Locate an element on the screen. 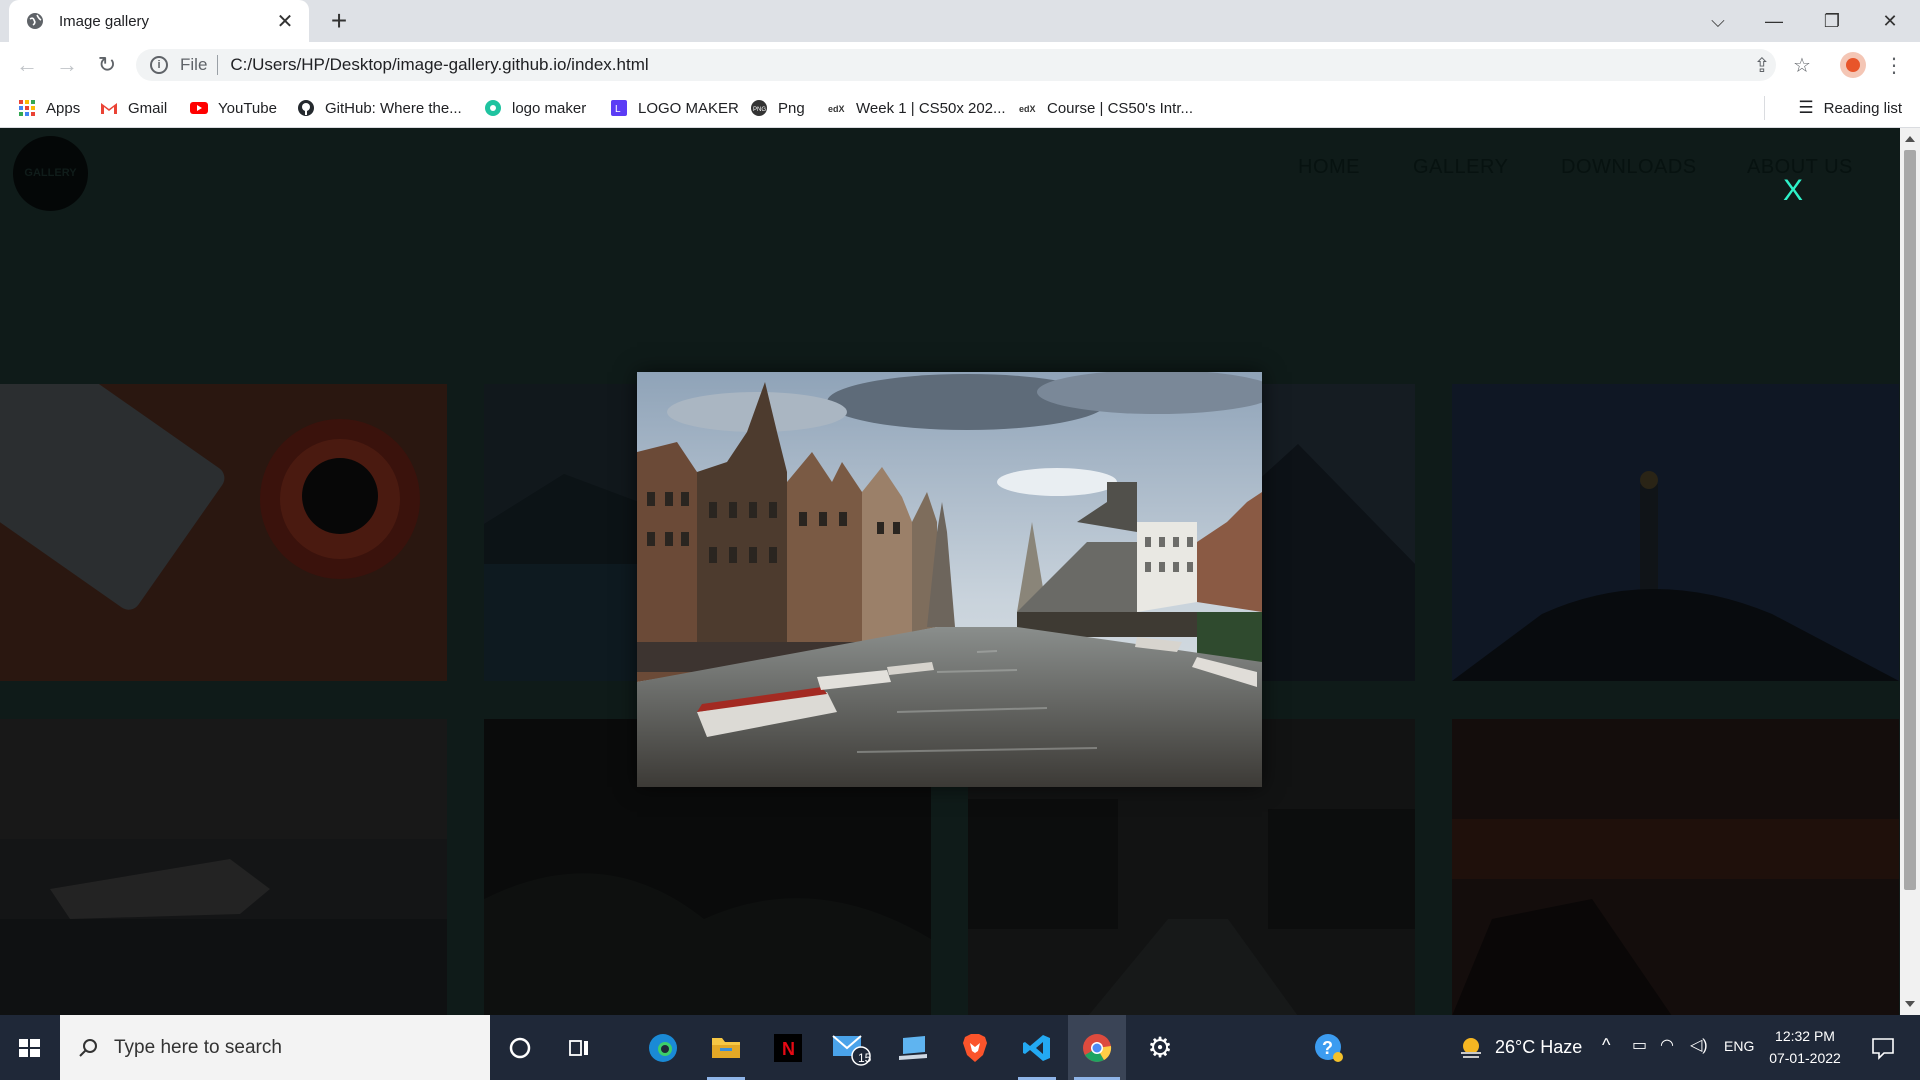 The height and width of the screenshot is (1080, 1920). taskbar-help: ? is located at coordinates (1329, 1047).